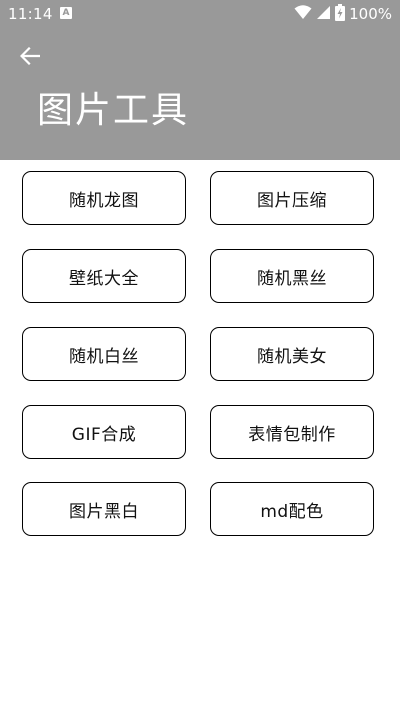  I want to click on arrow-left-icon, so click(30, 57).